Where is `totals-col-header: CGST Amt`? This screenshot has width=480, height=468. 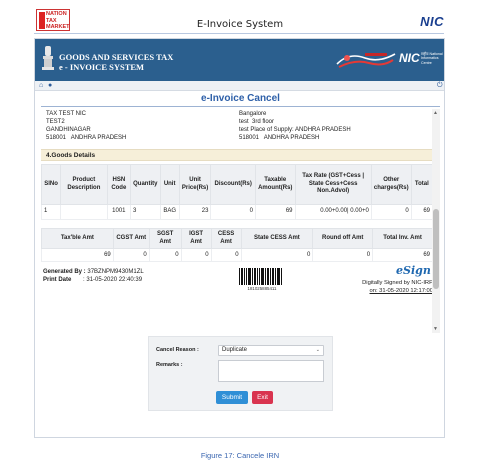 totals-col-header: CGST Amt is located at coordinates (131, 238).